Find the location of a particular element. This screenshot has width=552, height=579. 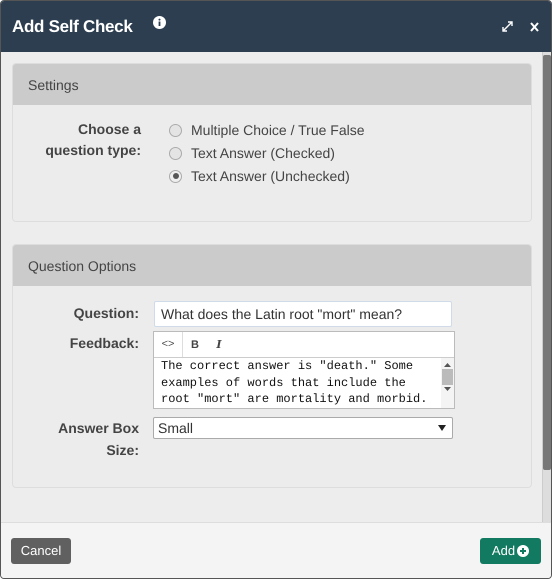

window-title: Add Self Check is located at coordinates (72, 26).